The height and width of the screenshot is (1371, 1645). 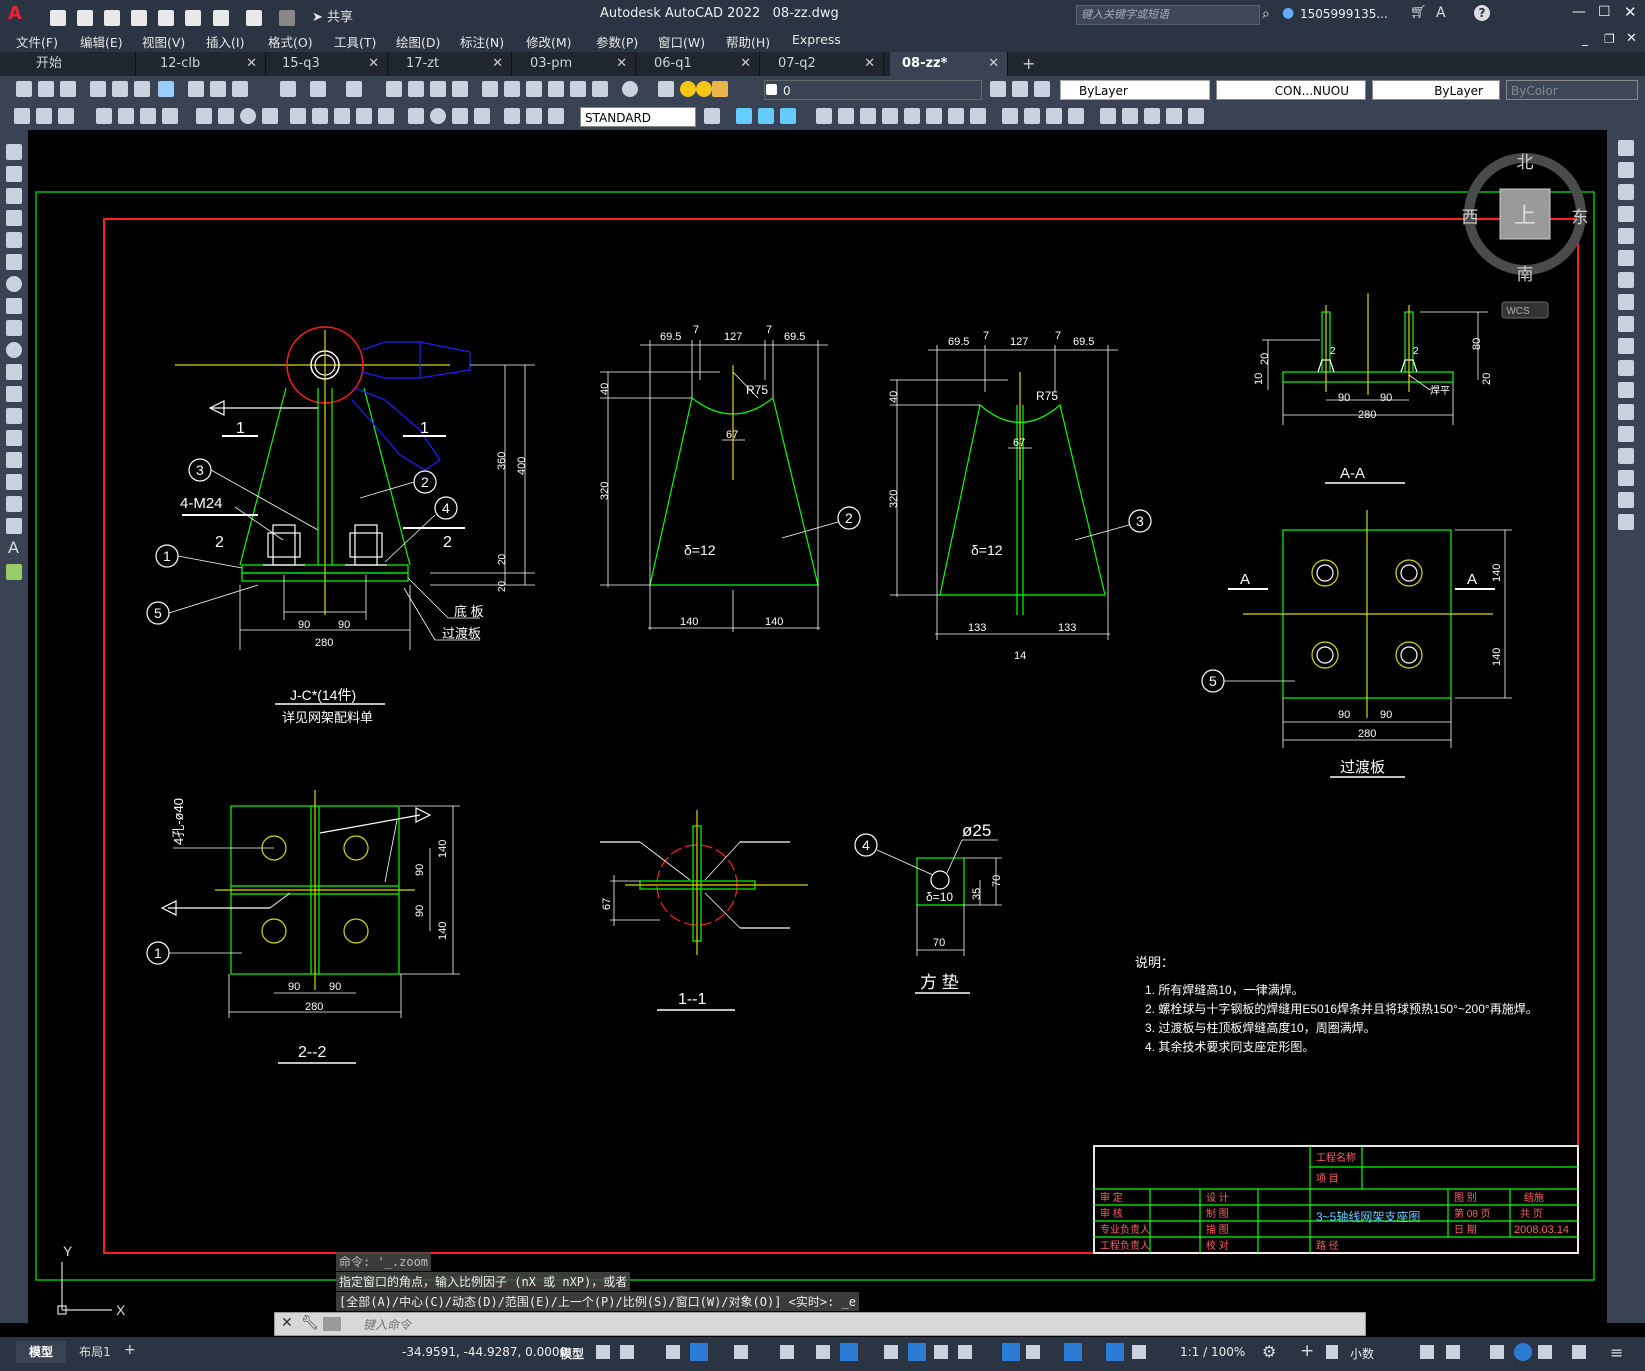 What do you see at coordinates (318, 89) in the screenshot?
I see `undo-icon` at bounding box center [318, 89].